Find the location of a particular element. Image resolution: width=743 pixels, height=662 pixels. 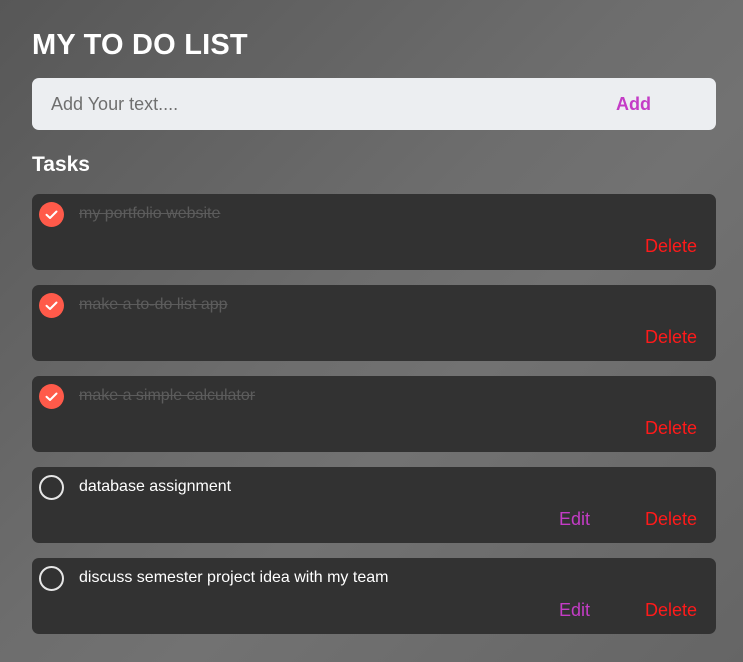

add-task-bar: Add is located at coordinates (374, 104).